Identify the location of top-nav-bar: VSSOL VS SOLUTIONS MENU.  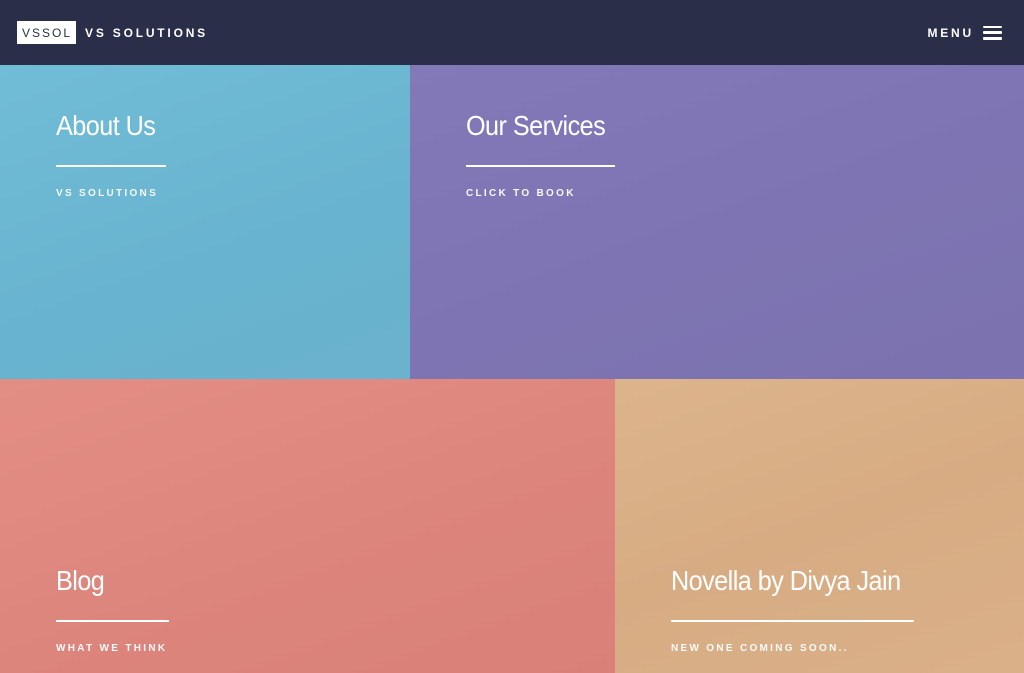
(512, 32).